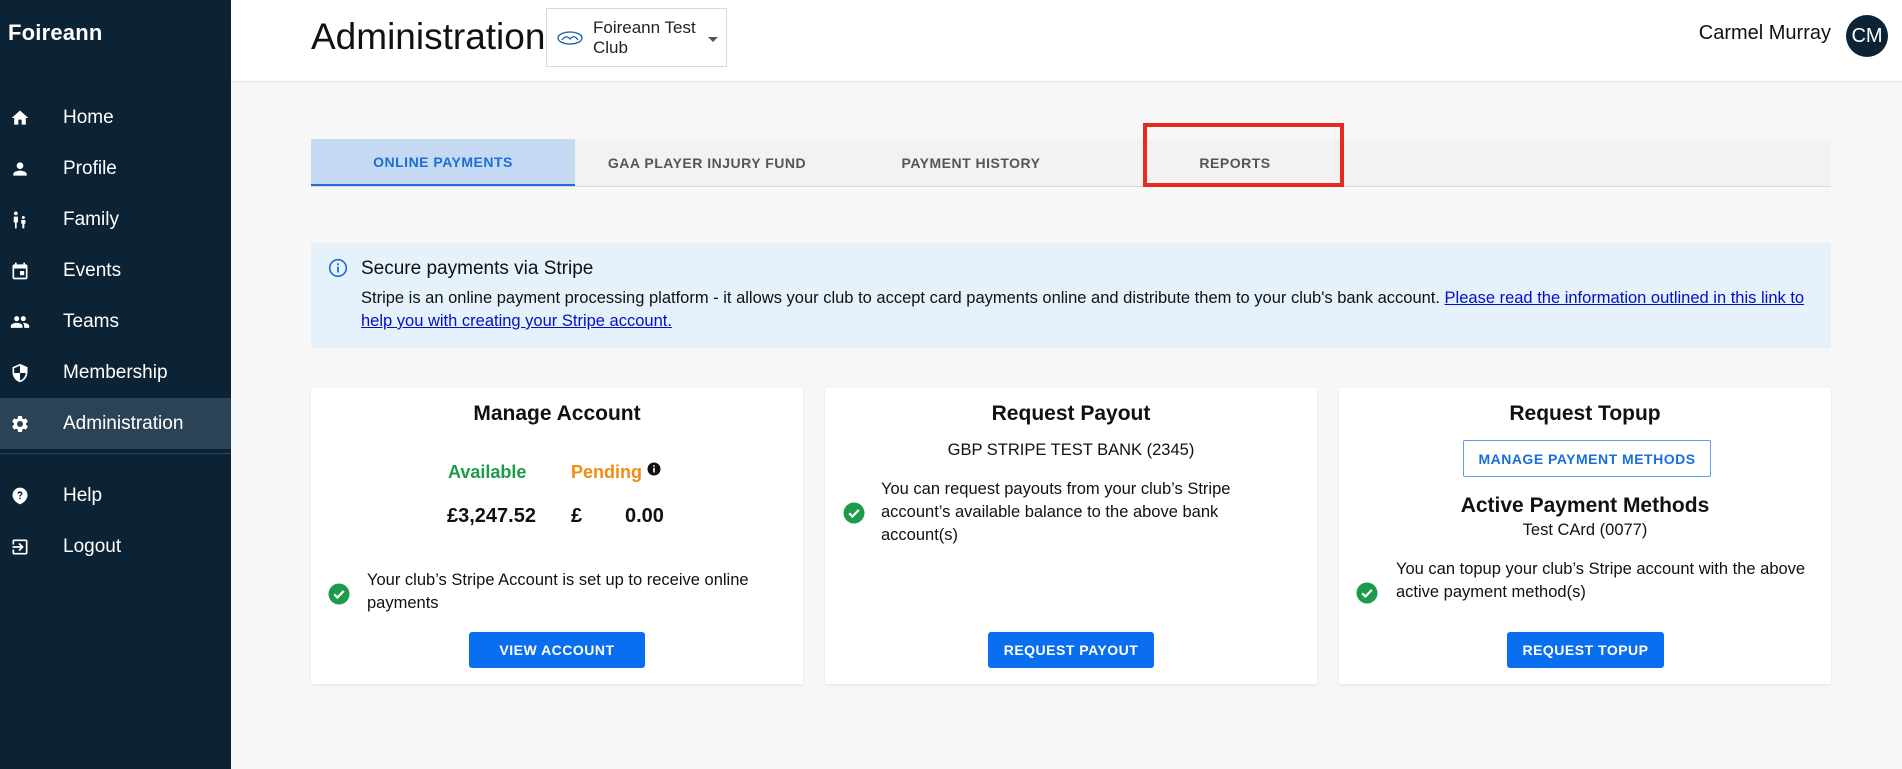 The width and height of the screenshot is (1902, 769). What do you see at coordinates (91, 219) in the screenshot?
I see `sidebar-item-label: Family` at bounding box center [91, 219].